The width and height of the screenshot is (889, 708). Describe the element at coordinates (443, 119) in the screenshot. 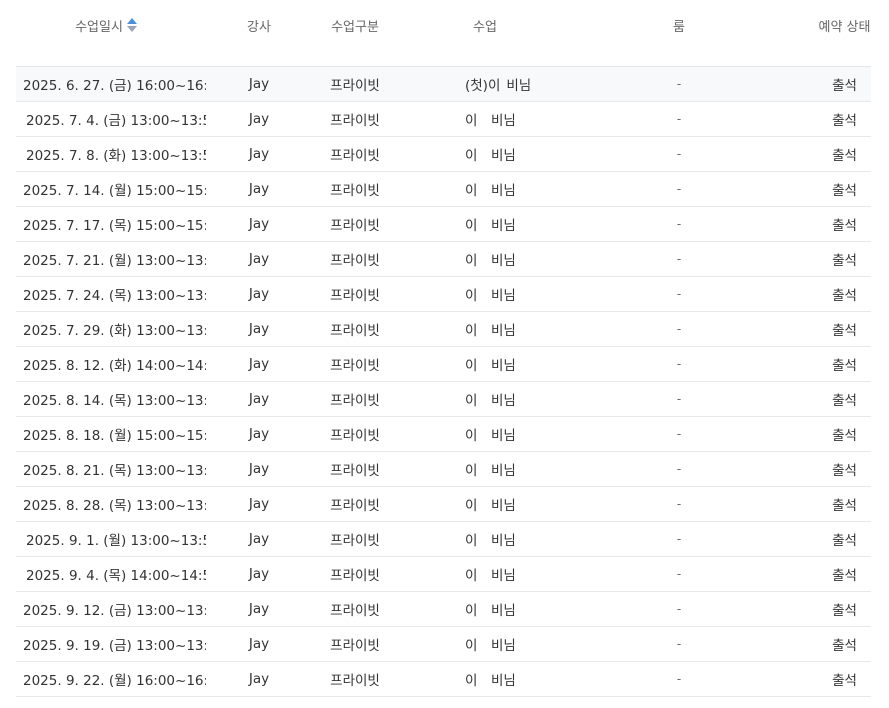

I see `table-row: 2025. 7. 4. (금) 13:00~13:50 Jay 프라이빗 이 비님 - 출석` at that location.